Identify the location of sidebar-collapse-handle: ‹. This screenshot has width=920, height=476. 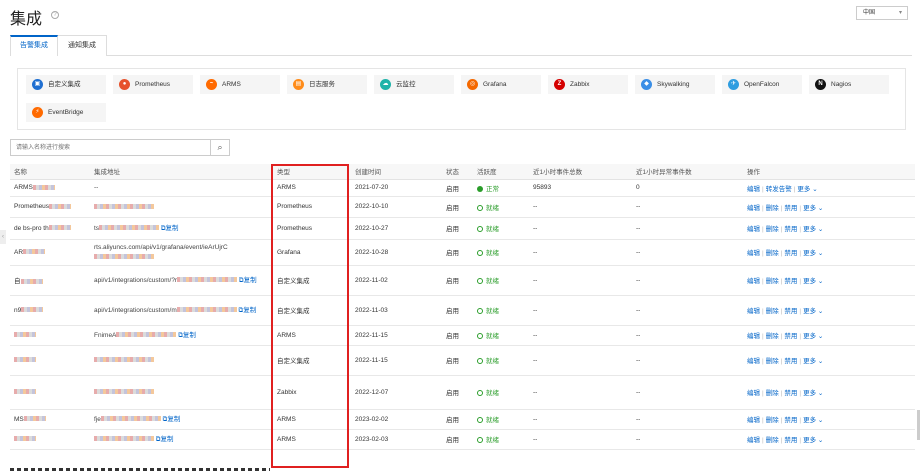
(3, 237).